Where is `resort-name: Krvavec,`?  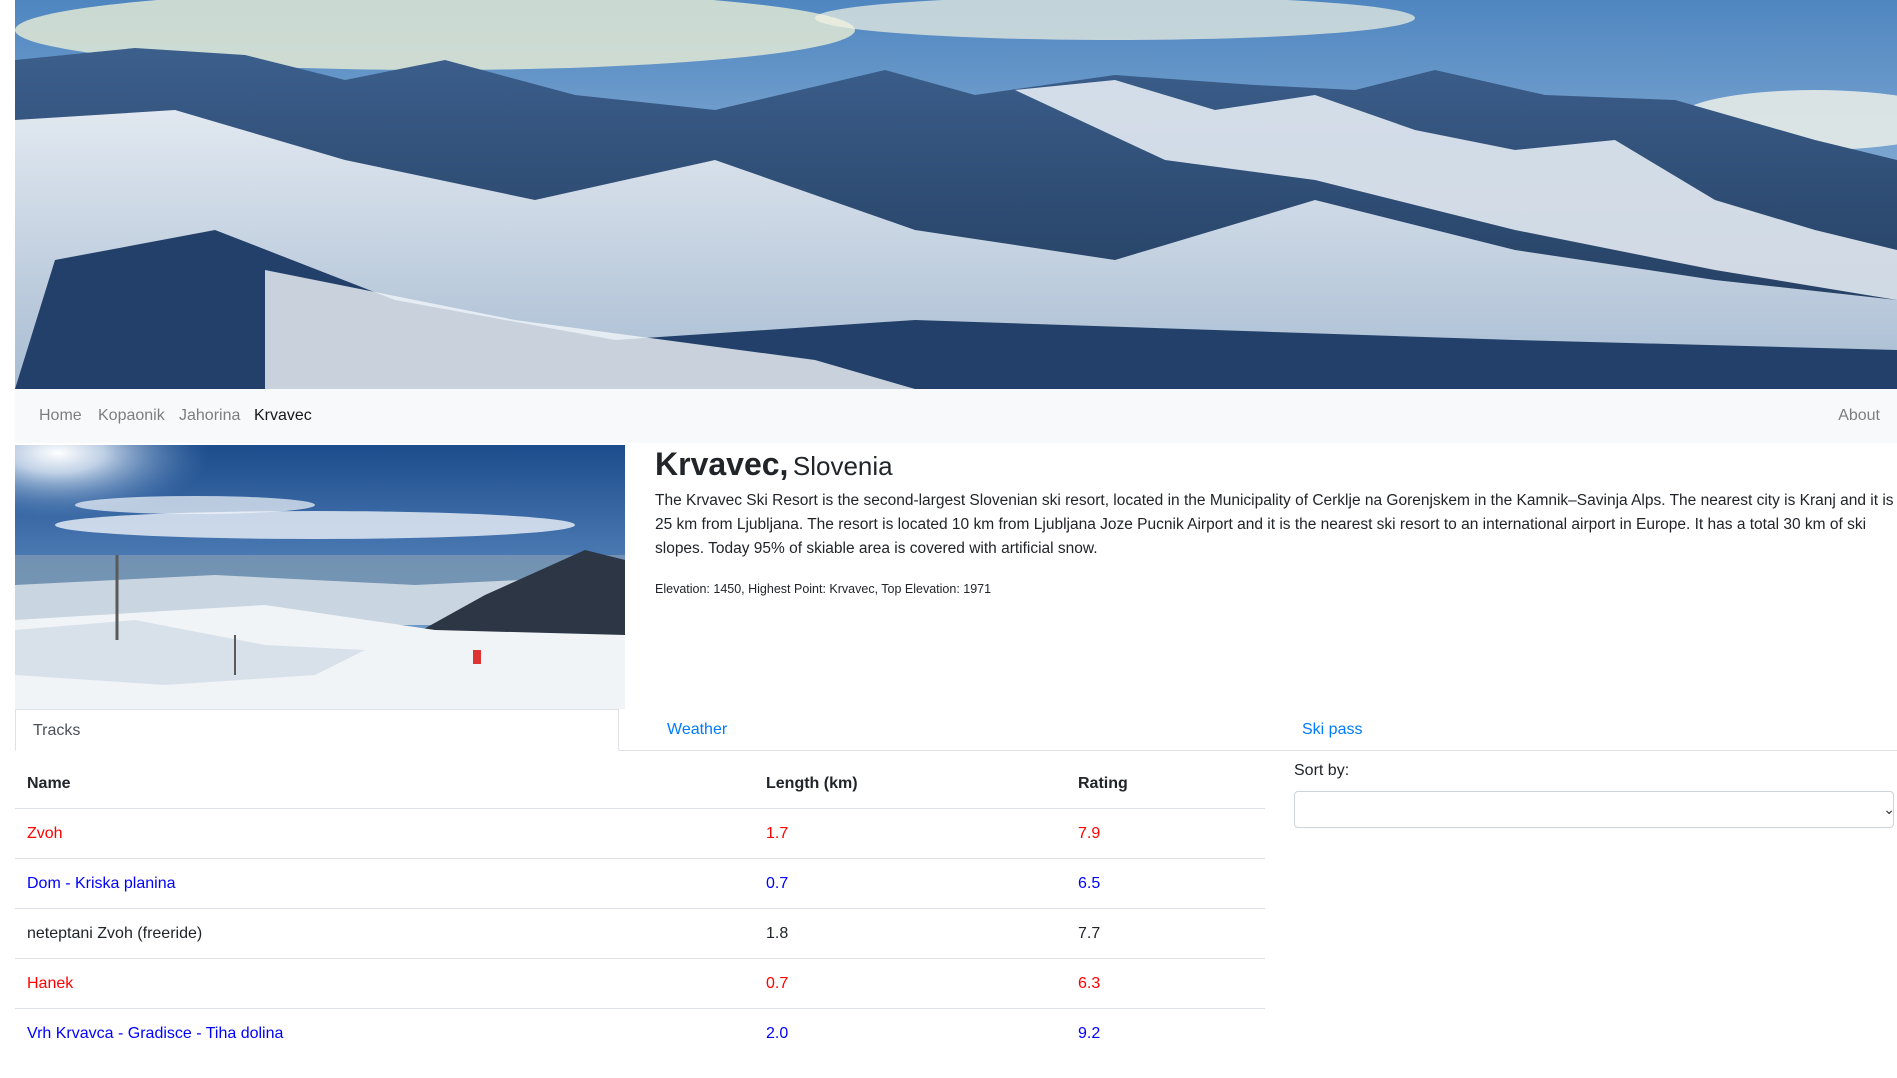
resort-name: Krvavec, is located at coordinates (722, 464).